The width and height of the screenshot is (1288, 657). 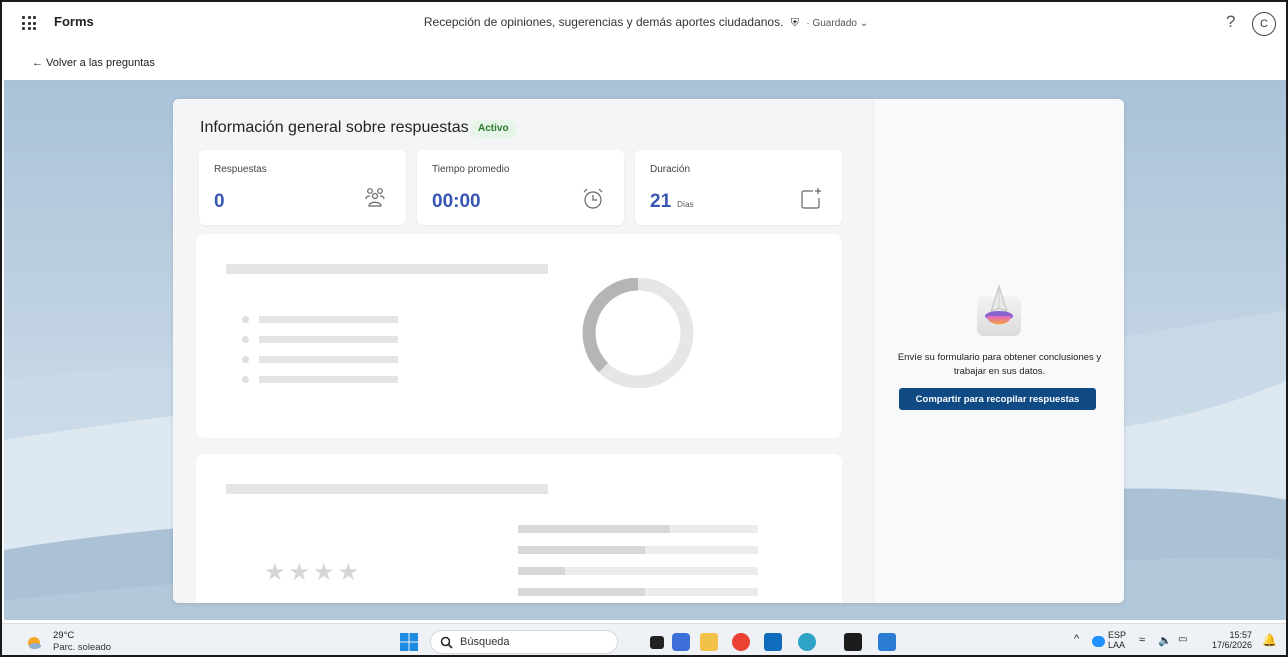 I want to click on stat-value: 0, so click(x=219, y=201).